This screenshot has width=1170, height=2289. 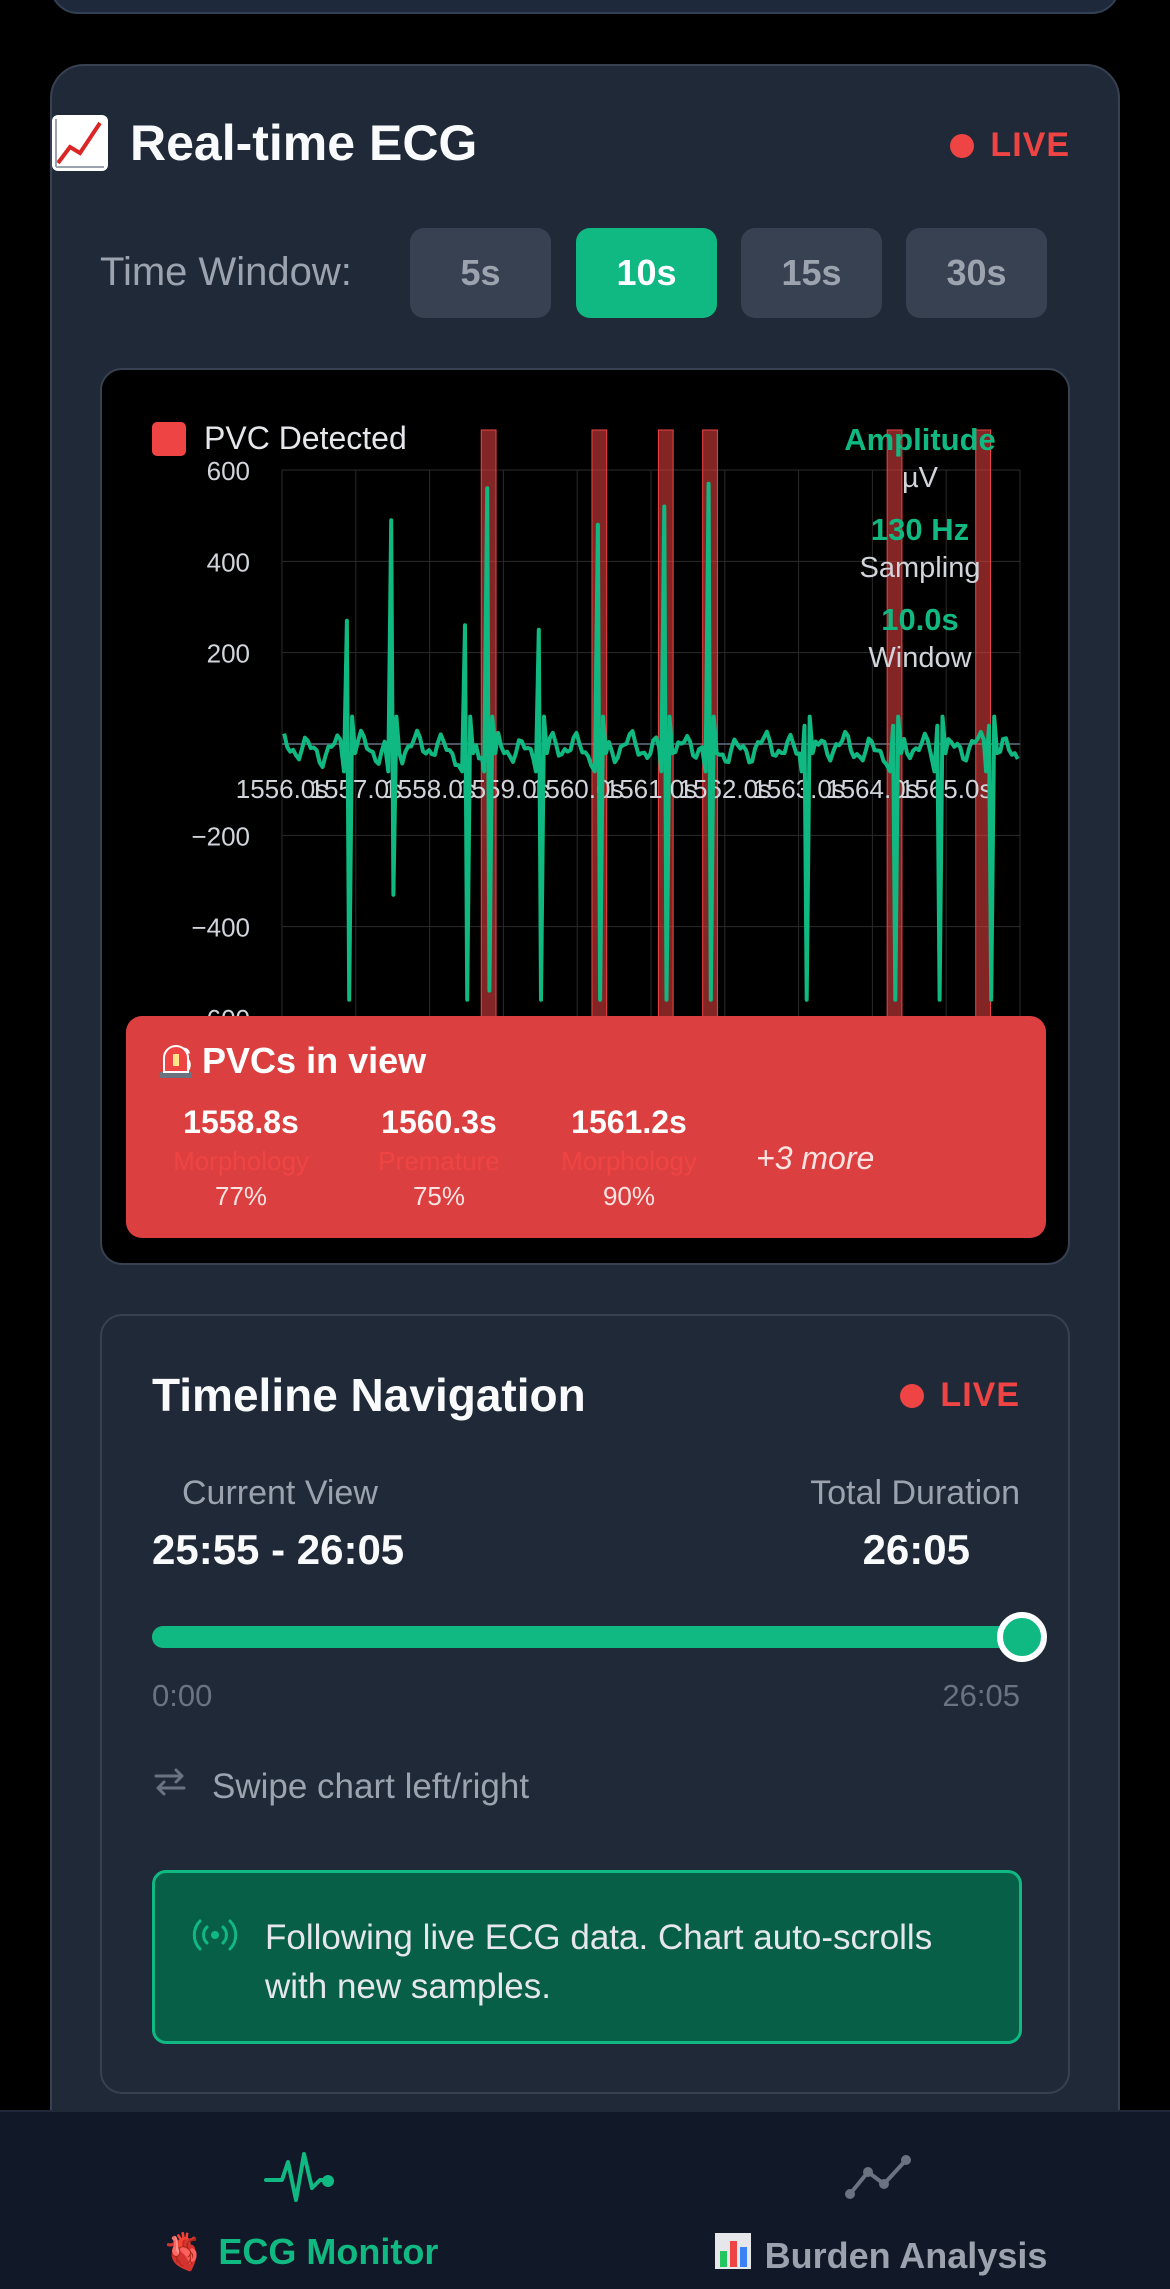 I want to click on swipe-hint: Swipe chart left/right, so click(x=340, y=1786).